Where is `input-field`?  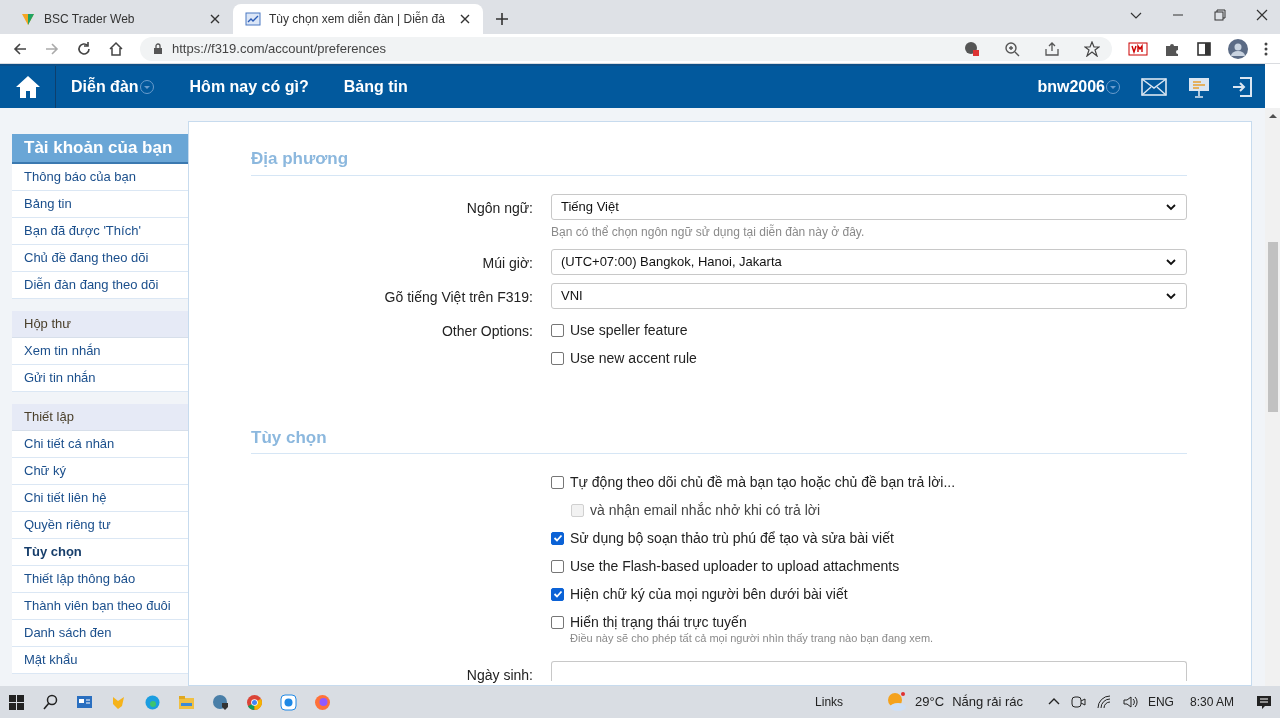
input-field is located at coordinates (869, 670).